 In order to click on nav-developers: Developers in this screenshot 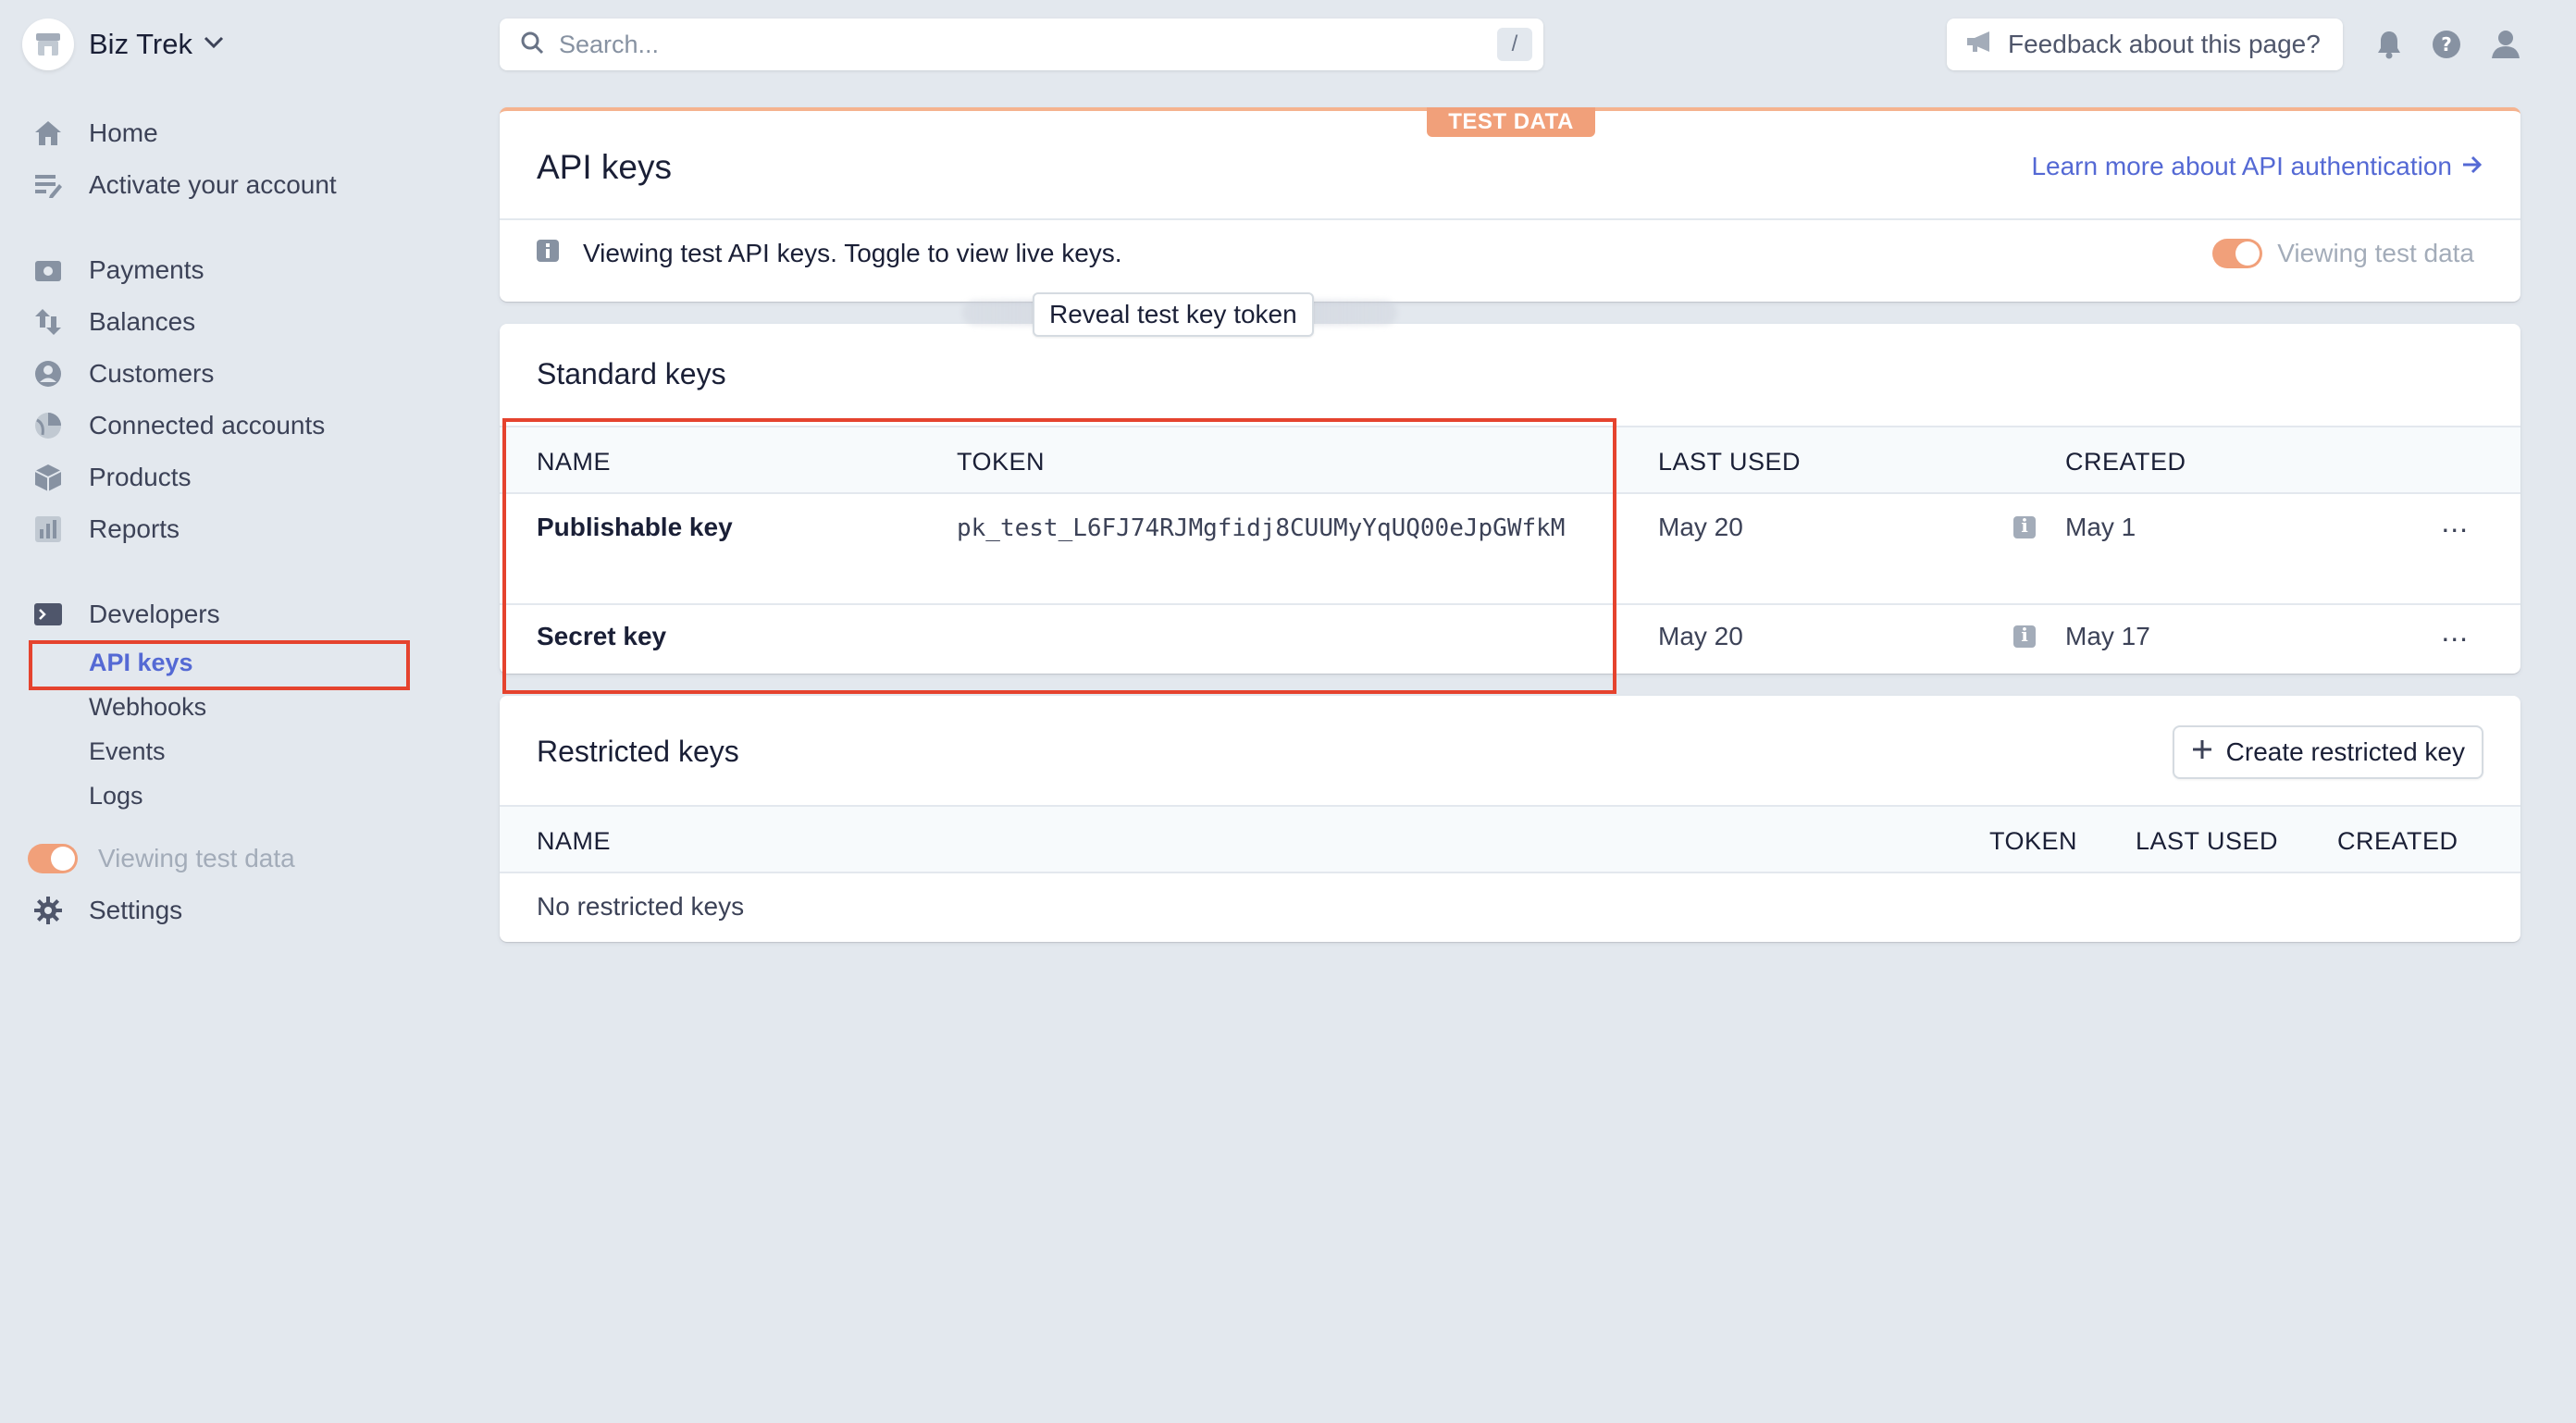, I will do `click(125, 614)`.